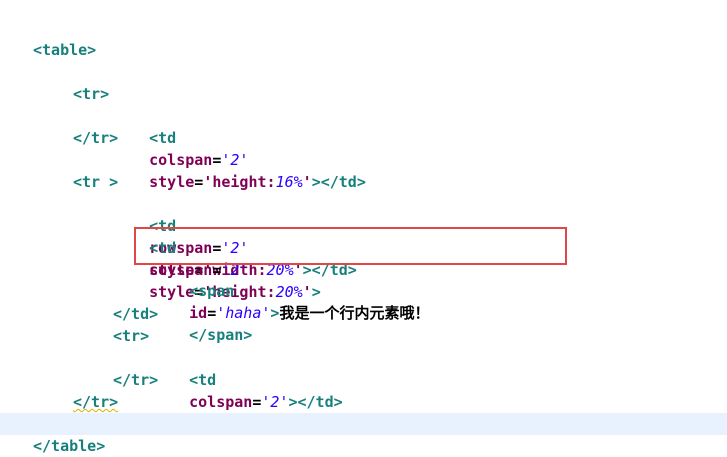  I want to click on code-line-current: </table>, so click(363, 434).